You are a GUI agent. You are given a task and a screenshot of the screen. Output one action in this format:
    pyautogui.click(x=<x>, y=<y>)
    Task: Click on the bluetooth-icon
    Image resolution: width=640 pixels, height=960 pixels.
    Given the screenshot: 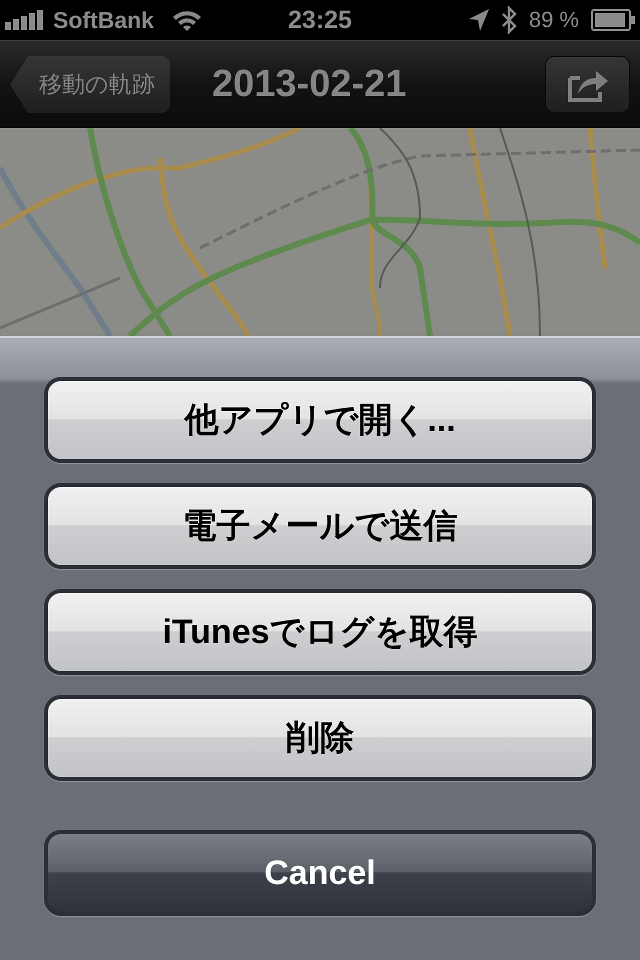 What is the action you would take?
    pyautogui.click(x=508, y=20)
    